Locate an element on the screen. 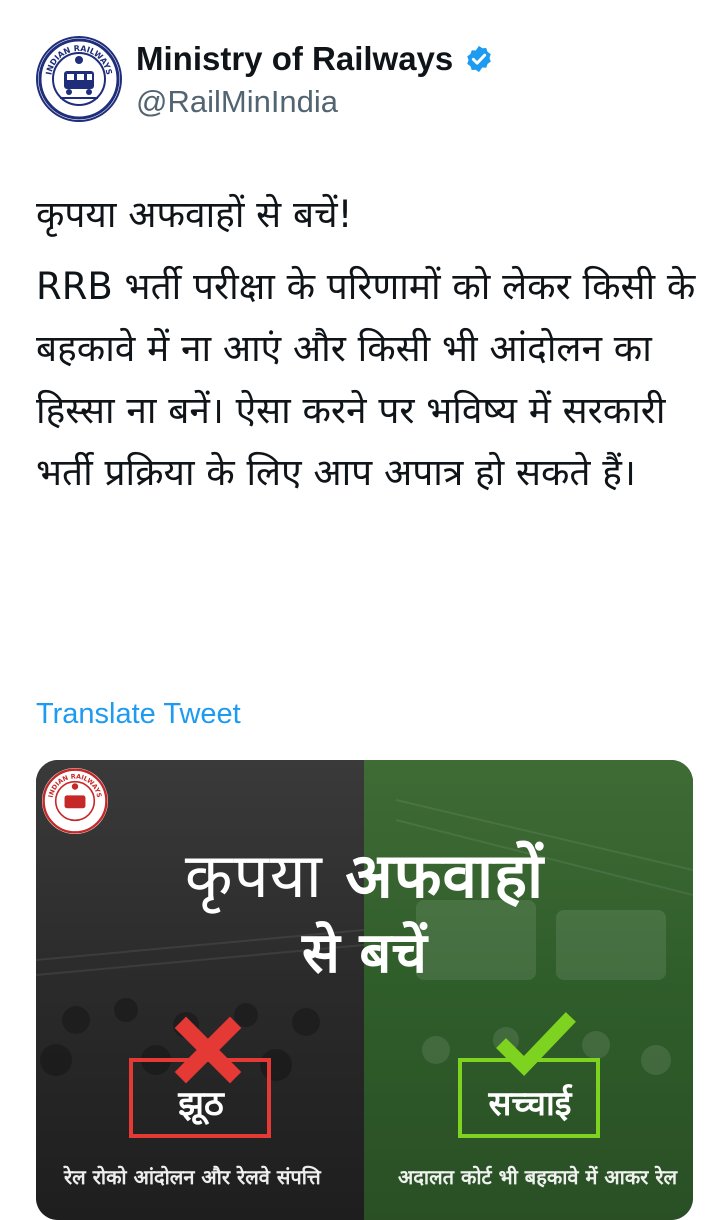 This screenshot has width=728, height=1220. true-label: सच्चाई is located at coordinates (530, 1104).